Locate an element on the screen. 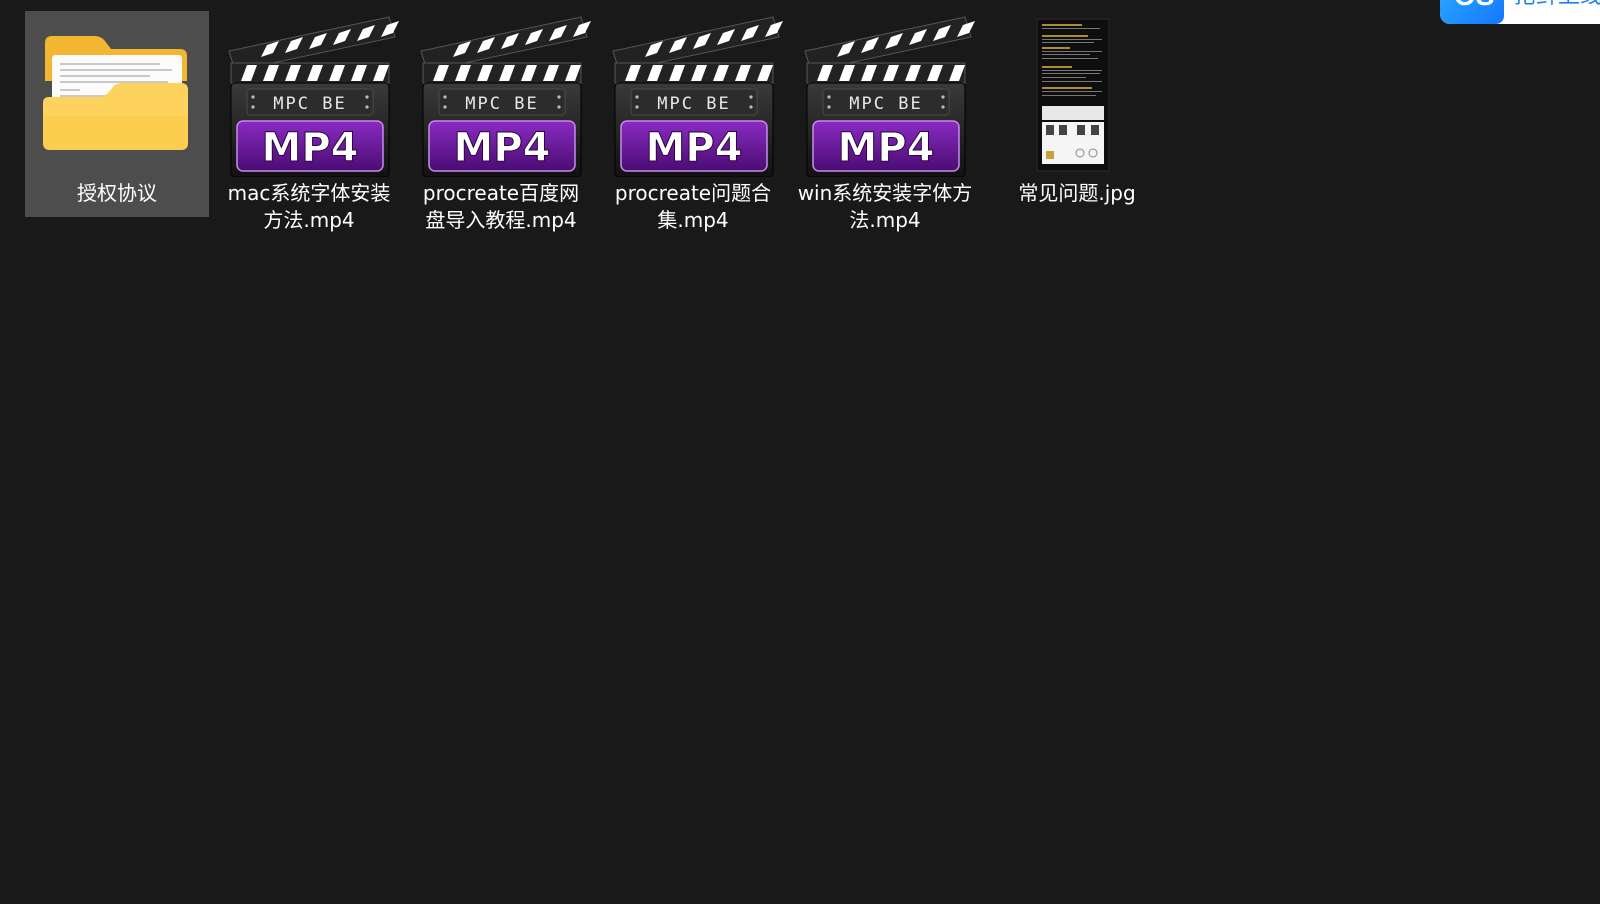 The image size is (1600, 904). file-item-video: MPC BE MP4 procreate百度网盘导入教程.mp4 is located at coordinates (501, 125).